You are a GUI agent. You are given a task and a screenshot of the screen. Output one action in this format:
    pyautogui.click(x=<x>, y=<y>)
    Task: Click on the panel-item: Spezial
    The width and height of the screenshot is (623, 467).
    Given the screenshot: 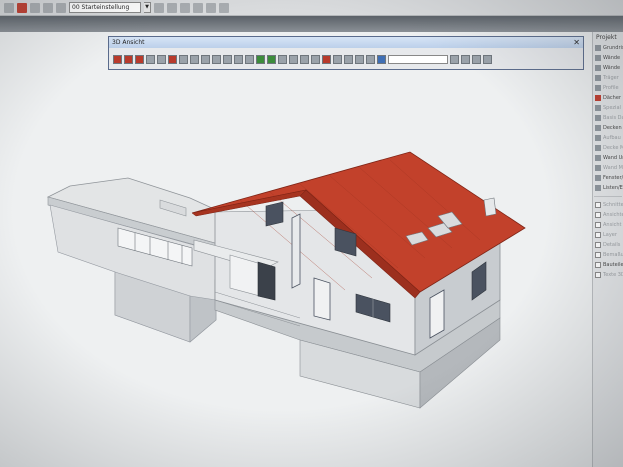 What is the action you would take?
    pyautogui.click(x=608, y=108)
    